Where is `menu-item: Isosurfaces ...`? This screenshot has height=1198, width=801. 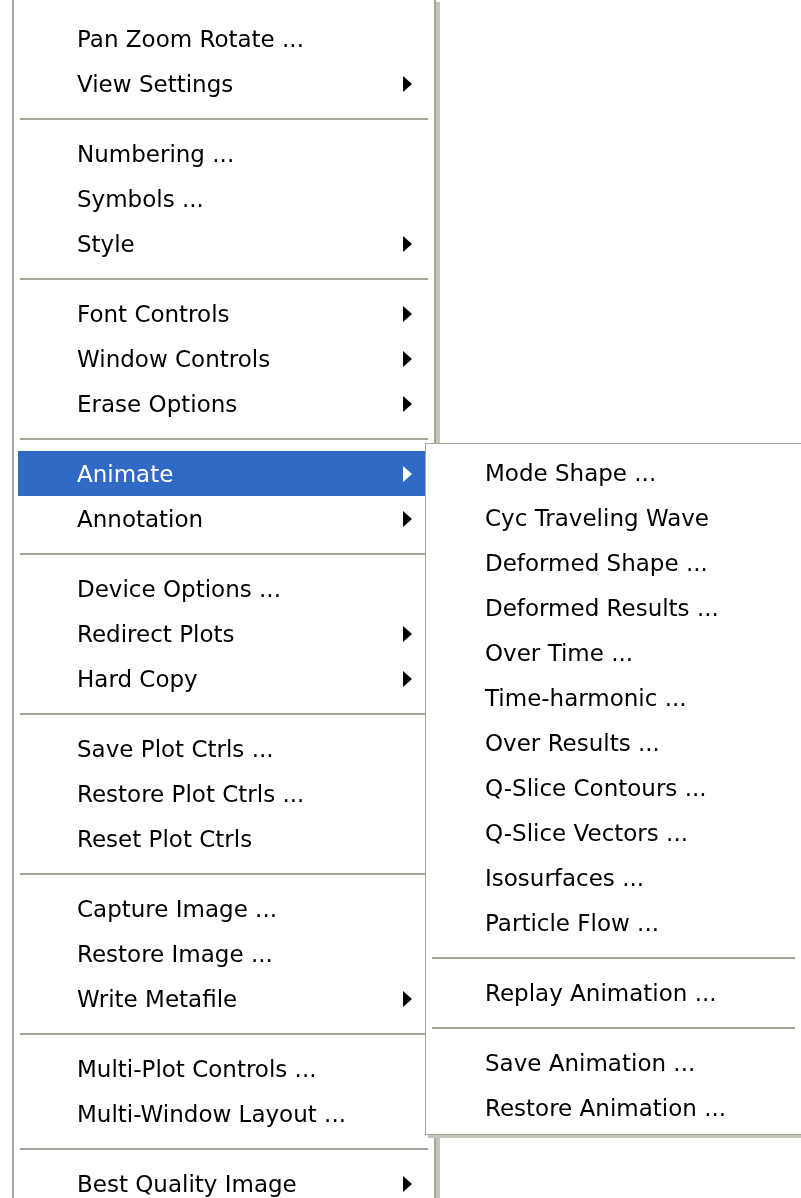 menu-item: Isosurfaces ... is located at coordinates (613, 877).